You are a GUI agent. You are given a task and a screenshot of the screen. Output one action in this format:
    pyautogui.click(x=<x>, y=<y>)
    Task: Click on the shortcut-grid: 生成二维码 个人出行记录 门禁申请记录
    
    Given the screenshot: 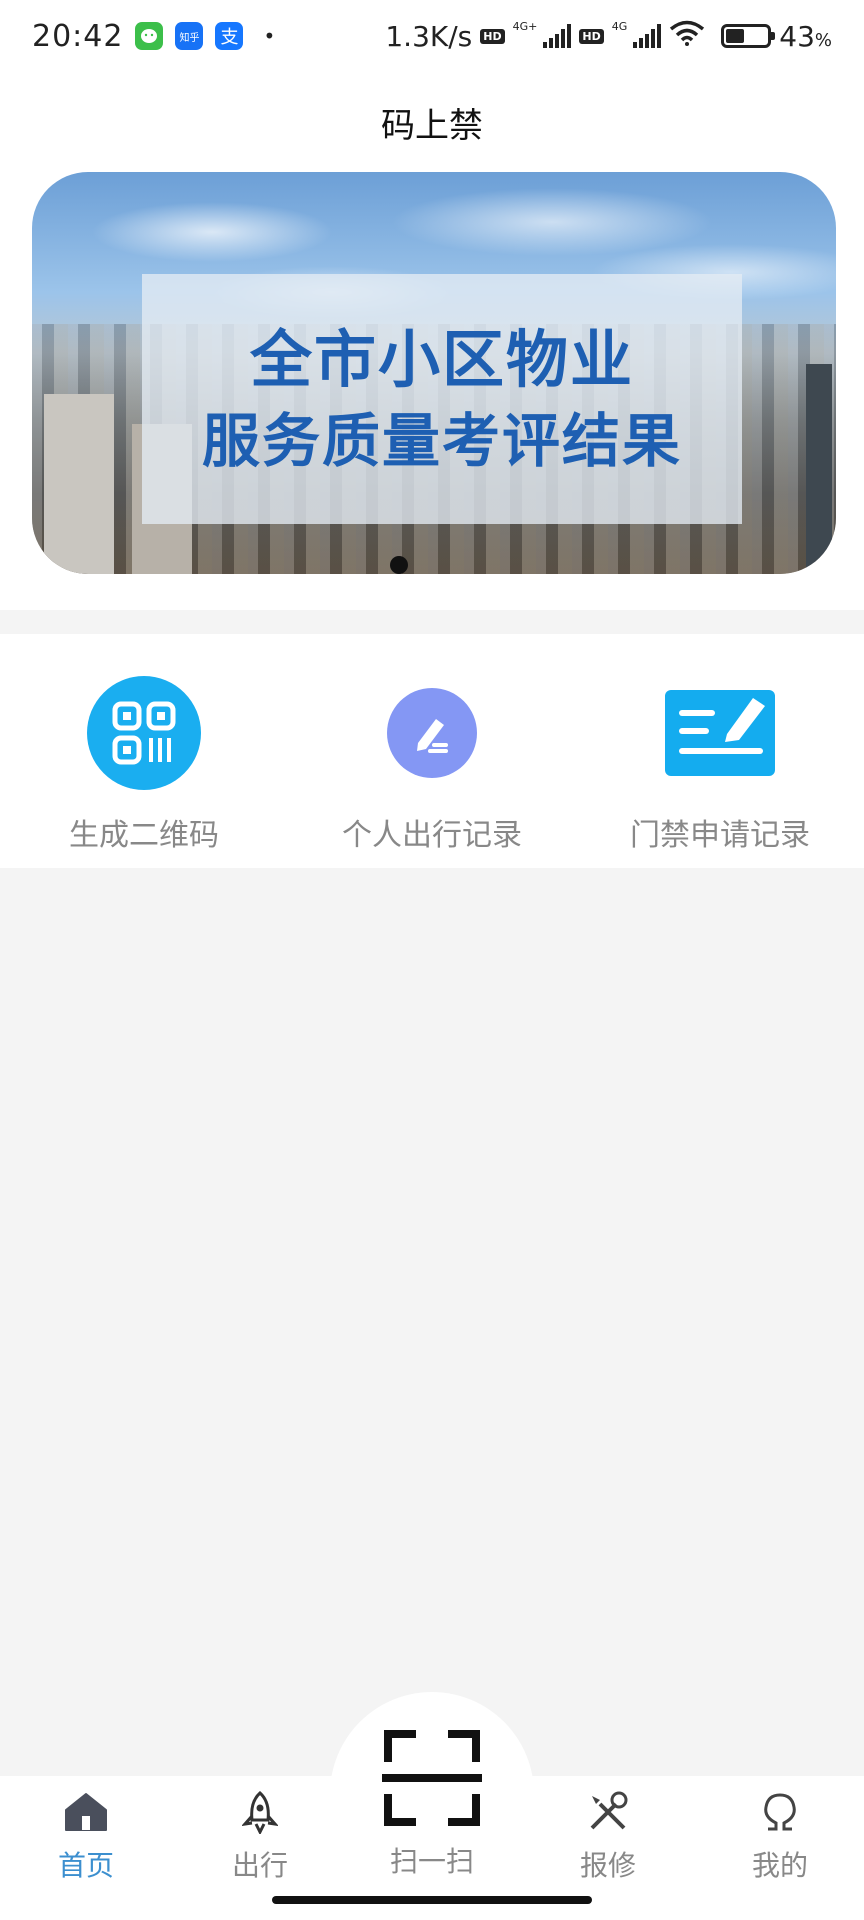 What is the action you would take?
    pyautogui.click(x=432, y=751)
    